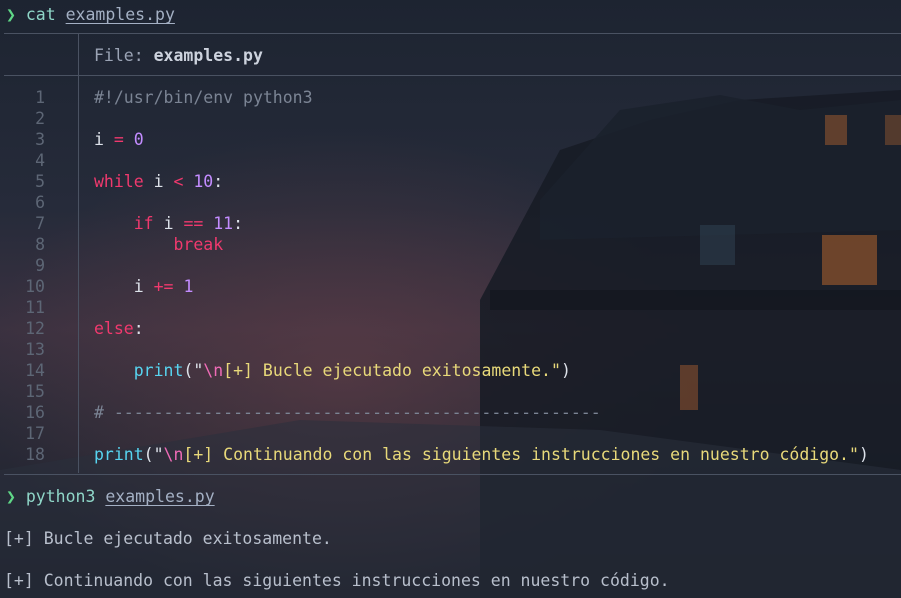 This screenshot has width=901, height=598. I want to click on line-number: 12, so click(35, 328).